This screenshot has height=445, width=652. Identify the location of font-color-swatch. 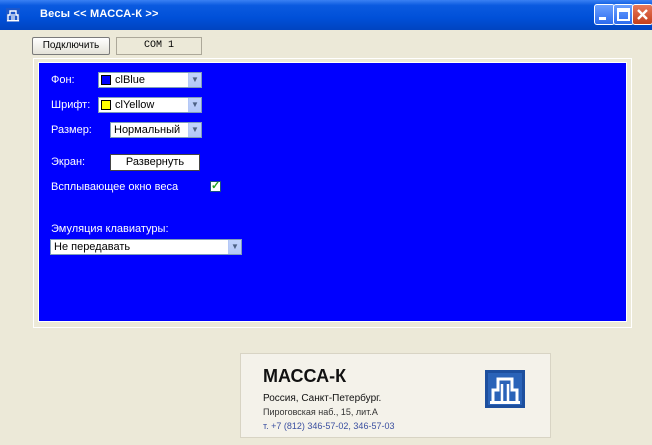
(106, 105).